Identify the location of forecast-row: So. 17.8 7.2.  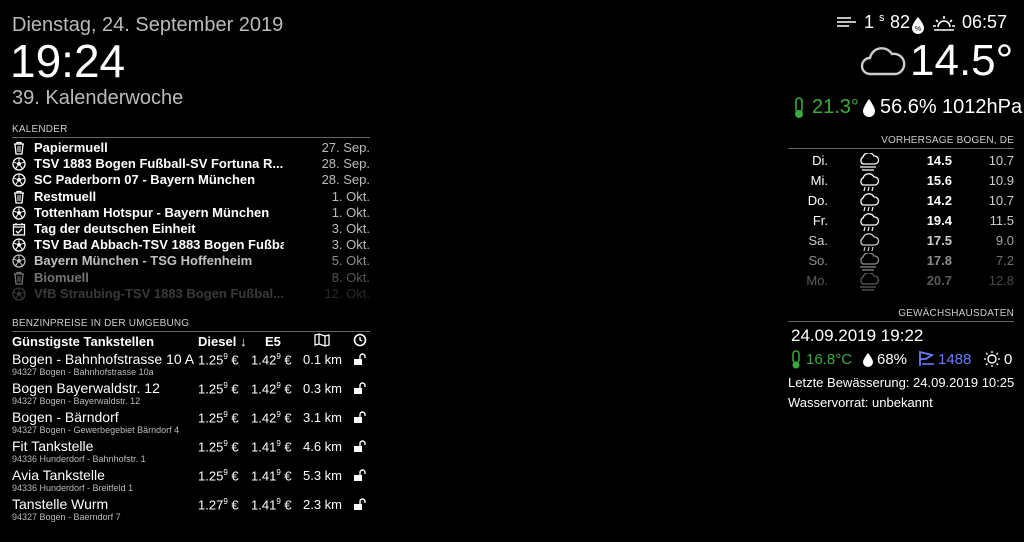
(901, 262).